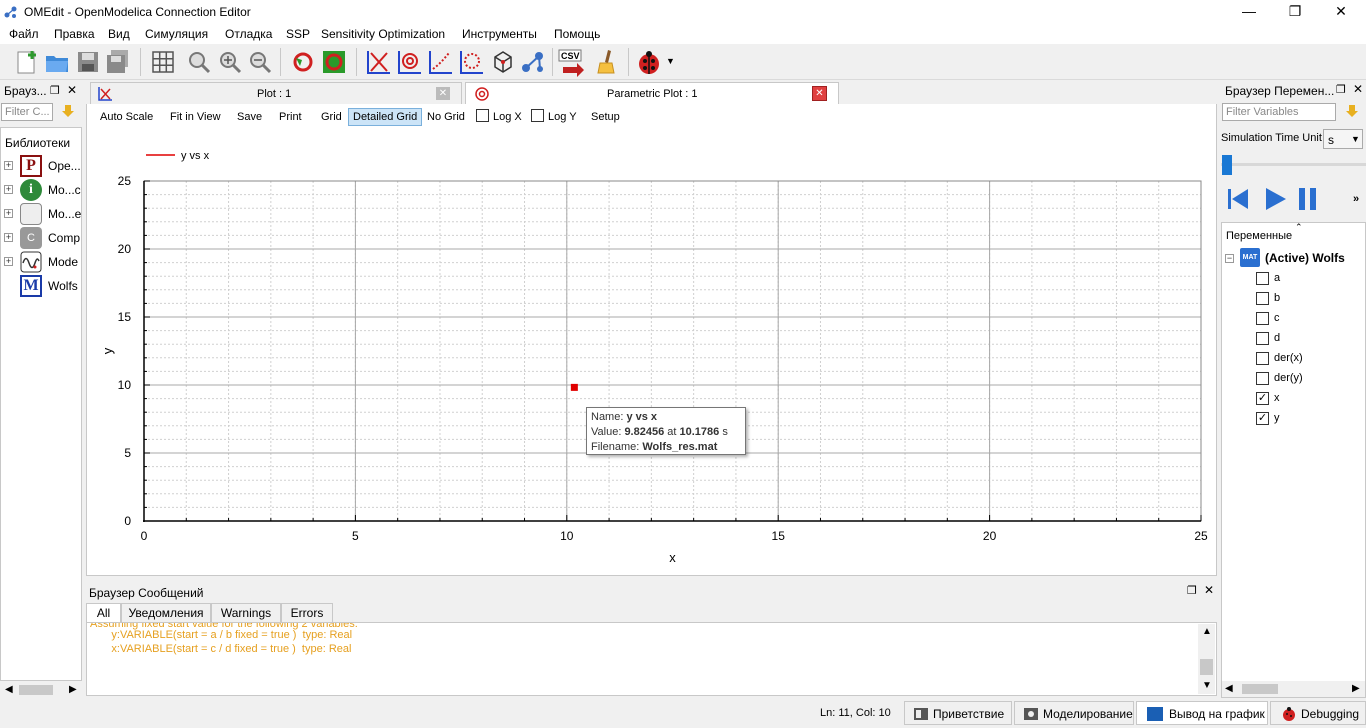 This screenshot has width=1366, height=728. I want to click on play-icon, so click(1275, 199).